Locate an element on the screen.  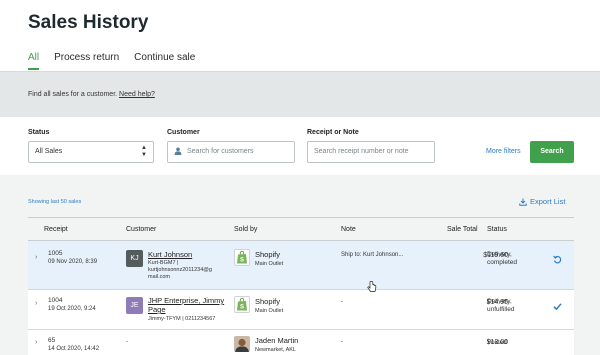
receipt-number: 65 is located at coordinates (52, 340).